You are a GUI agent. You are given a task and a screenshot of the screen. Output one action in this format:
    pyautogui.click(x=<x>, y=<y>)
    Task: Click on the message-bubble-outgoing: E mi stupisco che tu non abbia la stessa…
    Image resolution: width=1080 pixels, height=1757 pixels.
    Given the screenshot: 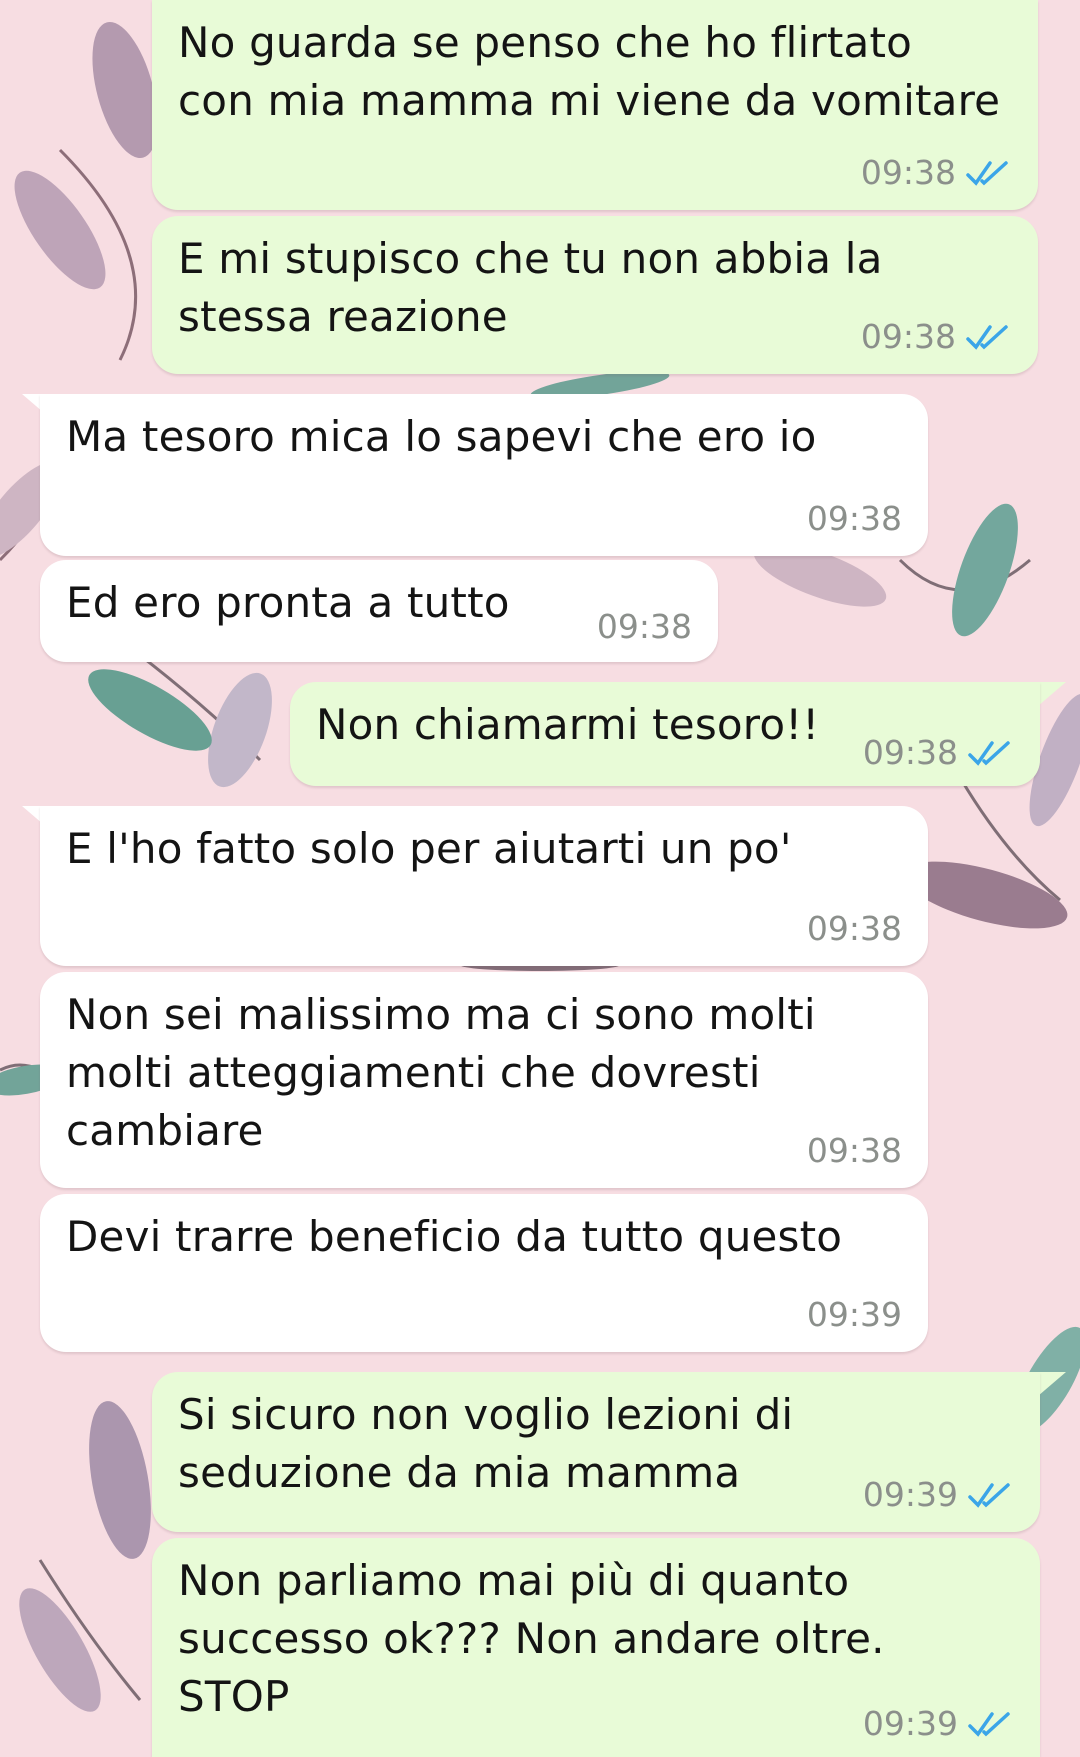 What is the action you would take?
    pyautogui.click(x=595, y=295)
    